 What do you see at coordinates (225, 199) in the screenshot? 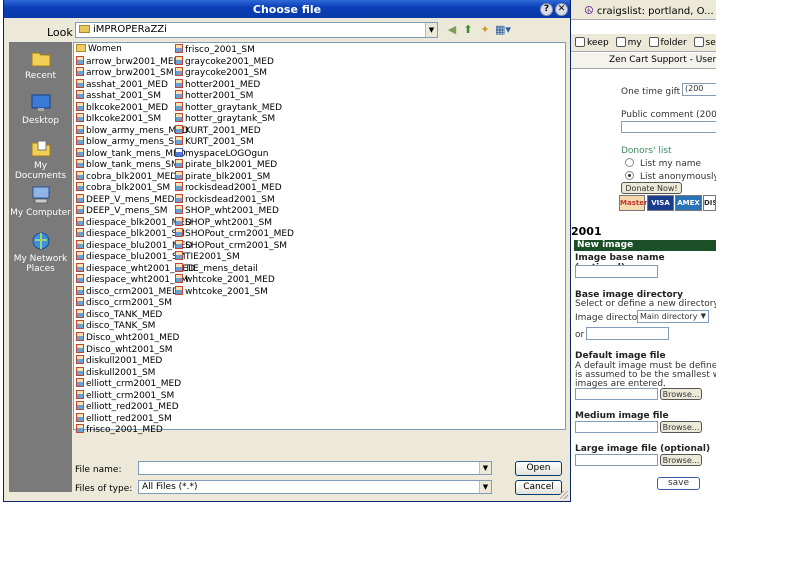
I see `file-item: rockisdead2001_SM` at bounding box center [225, 199].